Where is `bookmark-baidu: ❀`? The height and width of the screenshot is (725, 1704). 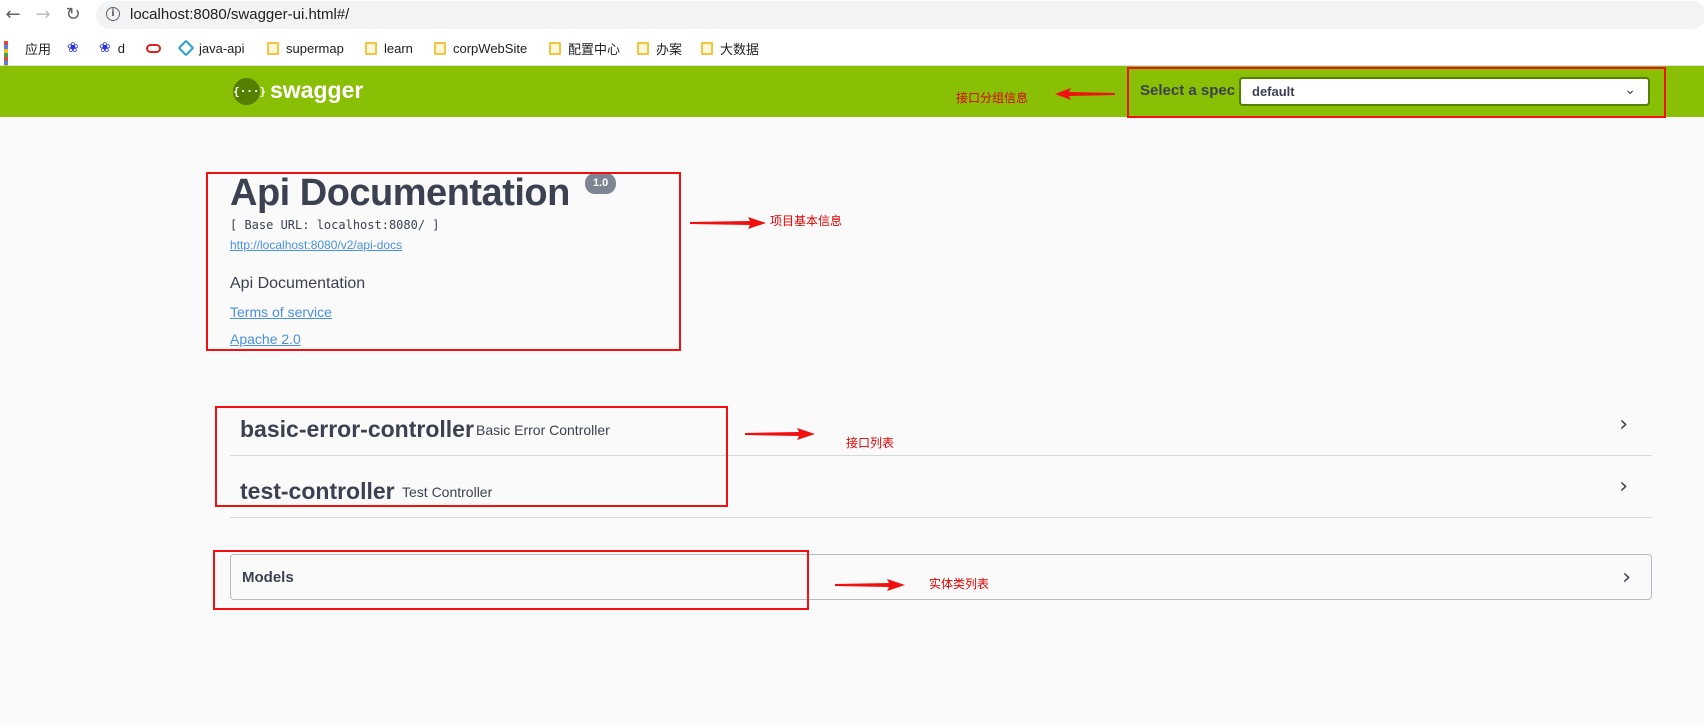
bookmark-baidu: ❀ is located at coordinates (76, 48).